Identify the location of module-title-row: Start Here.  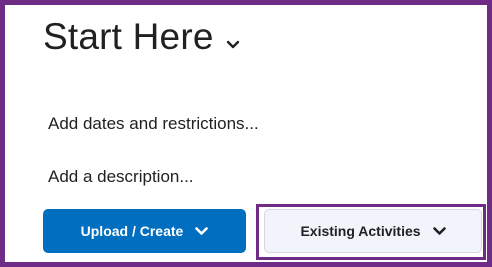
(141, 37).